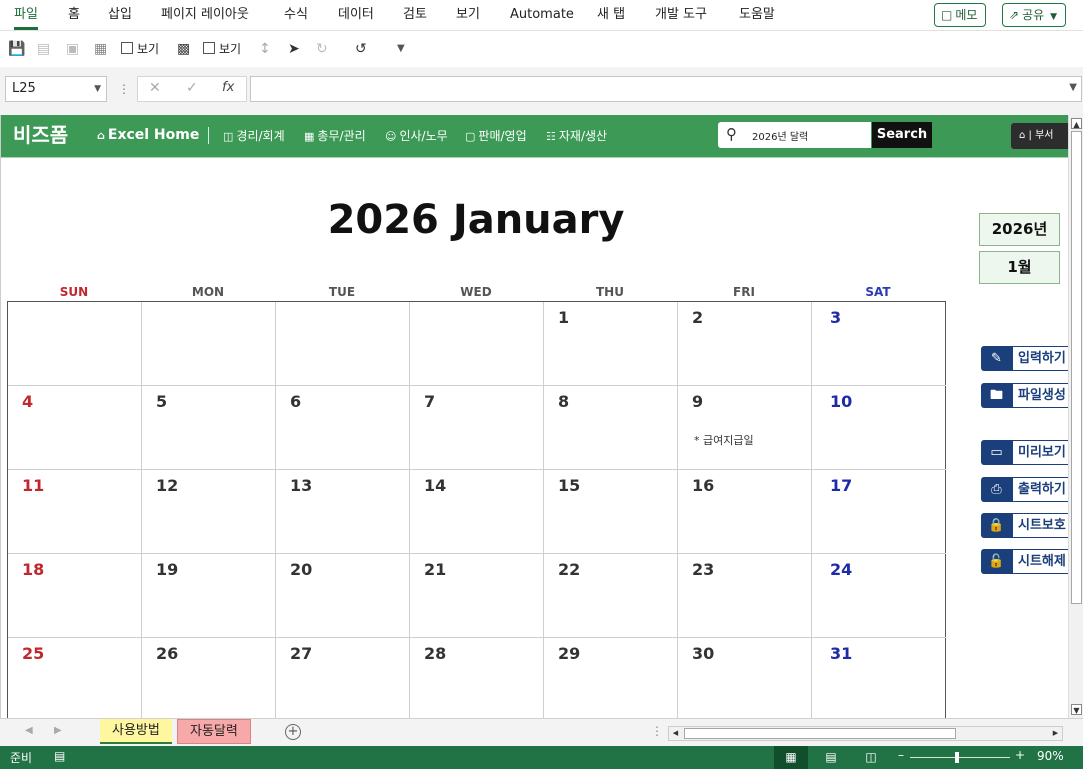 The image size is (1083, 769). Describe the element at coordinates (1076, 123) in the screenshot. I see `scroll-up-icon: ▲` at that location.